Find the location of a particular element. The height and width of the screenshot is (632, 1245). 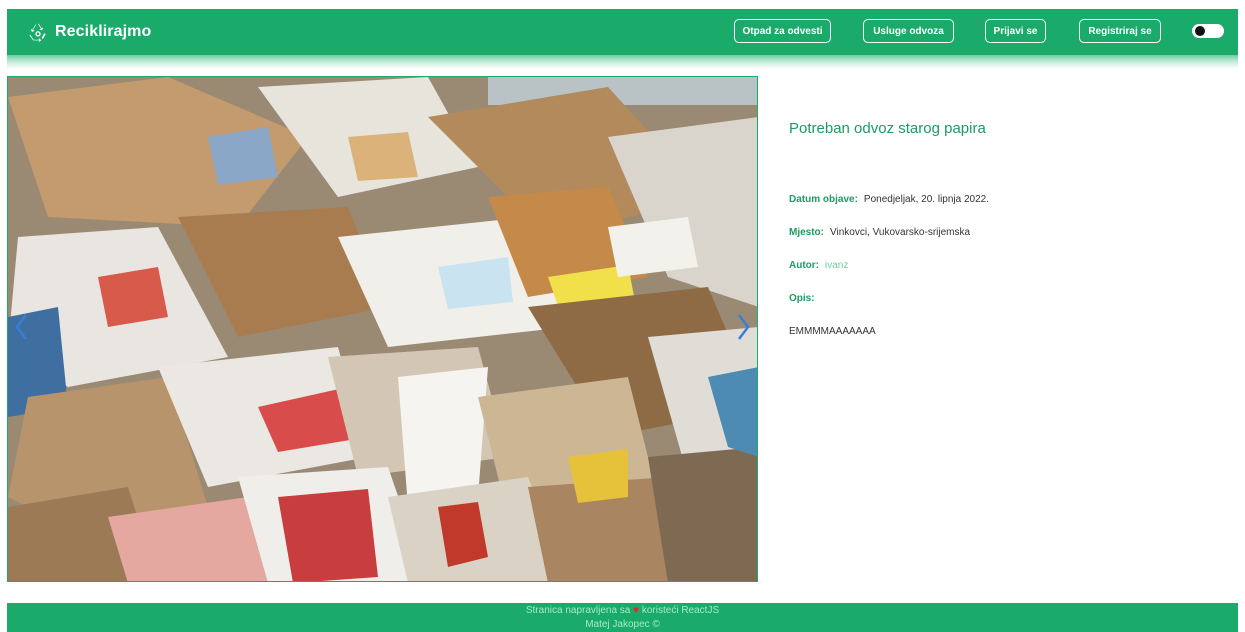

recycle-icon is located at coordinates (37, 33).